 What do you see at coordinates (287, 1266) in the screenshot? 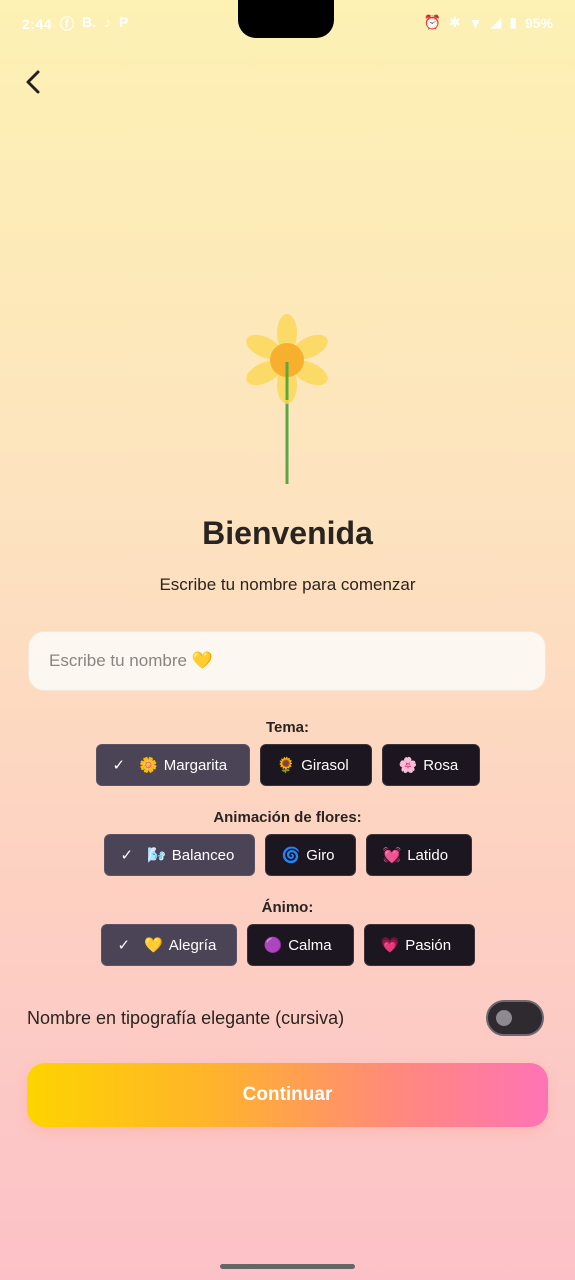
I see `home-indicator` at bounding box center [287, 1266].